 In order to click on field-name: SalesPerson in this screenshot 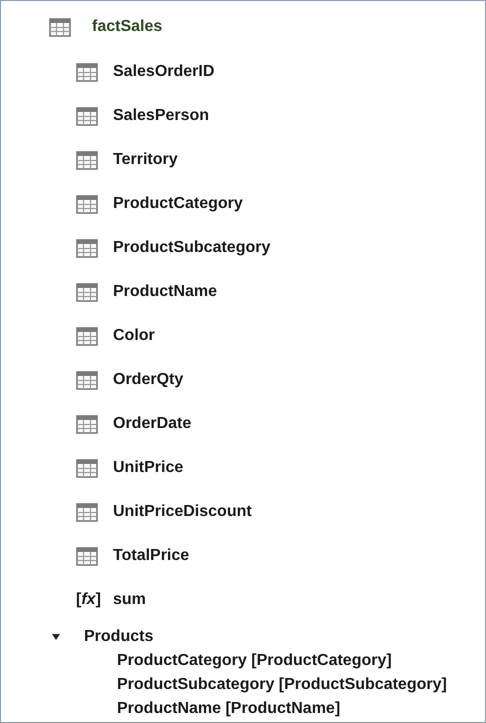, I will do `click(161, 116)`.